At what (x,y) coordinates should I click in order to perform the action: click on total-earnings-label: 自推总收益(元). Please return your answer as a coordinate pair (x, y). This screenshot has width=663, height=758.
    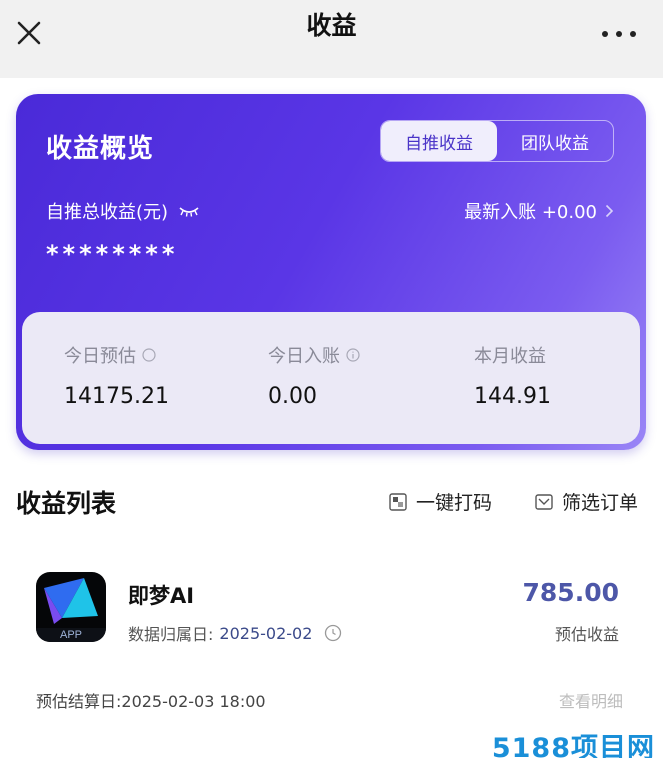
    Looking at the image, I should click on (107, 212).